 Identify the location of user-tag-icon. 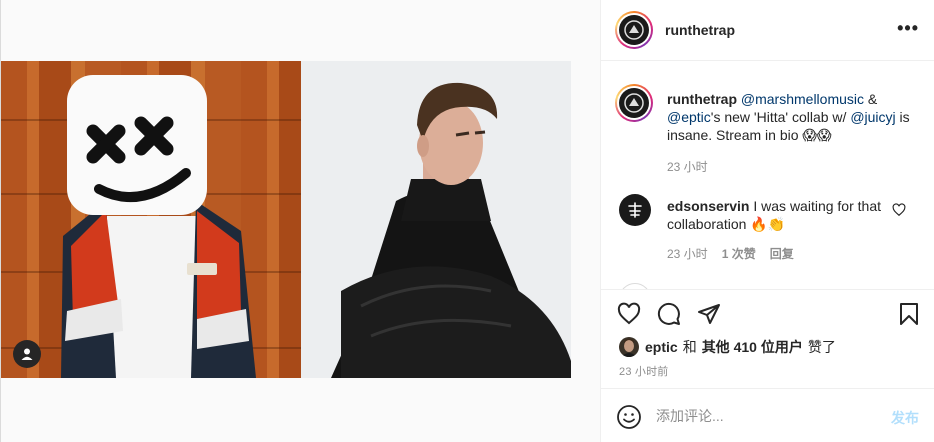
(27, 354).